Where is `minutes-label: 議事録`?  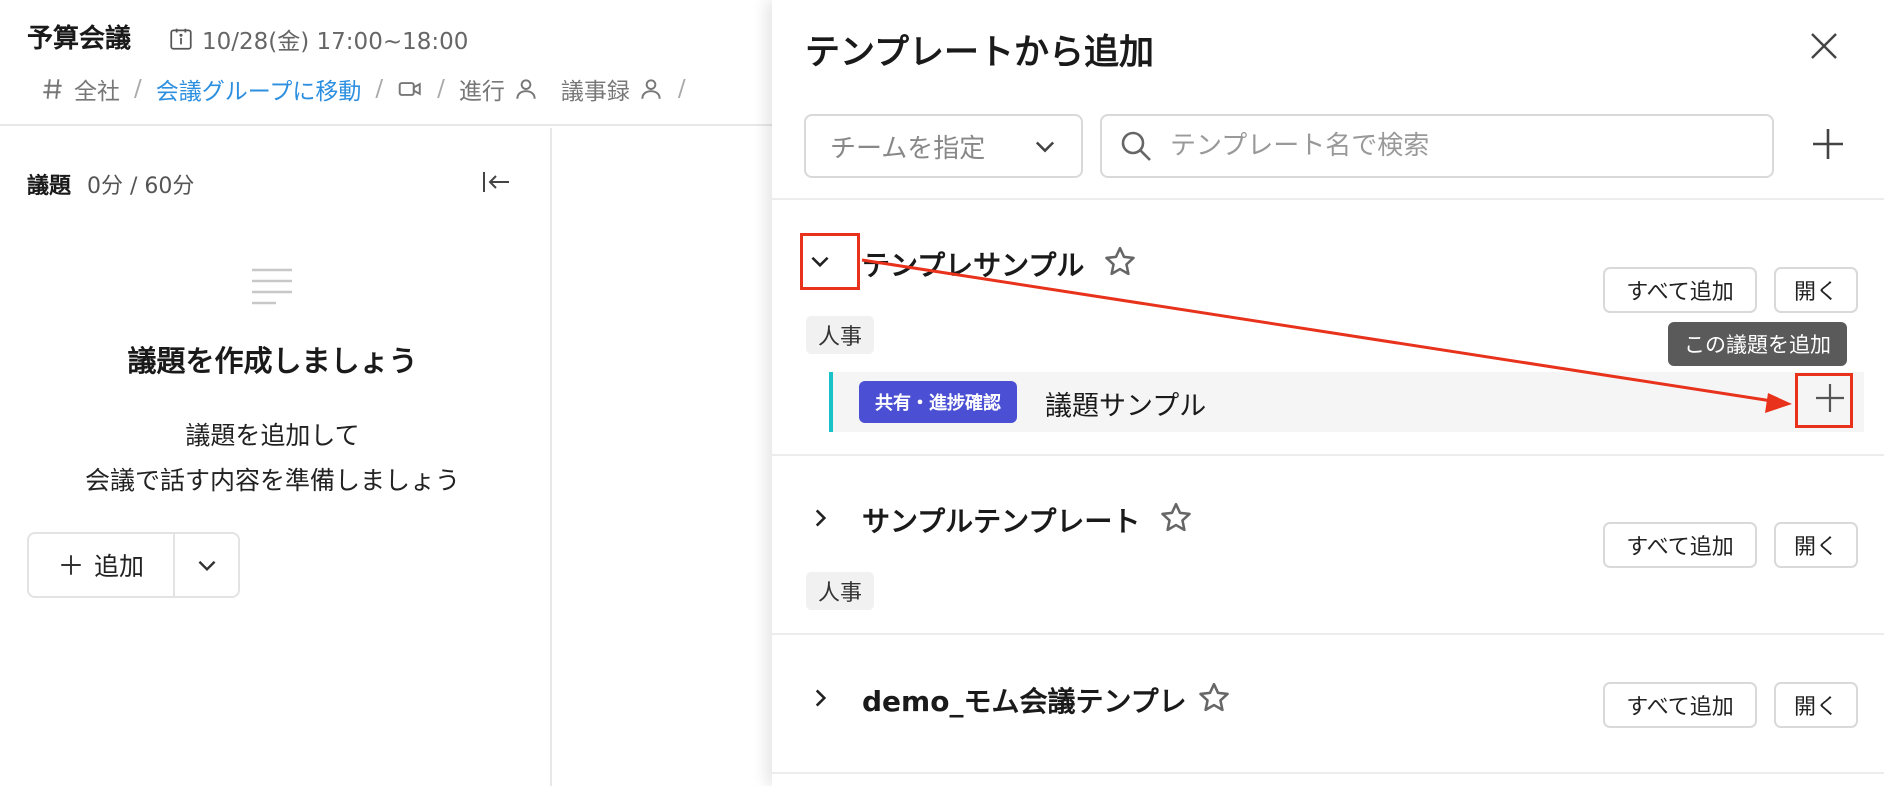
minutes-label: 議事録 is located at coordinates (595, 89).